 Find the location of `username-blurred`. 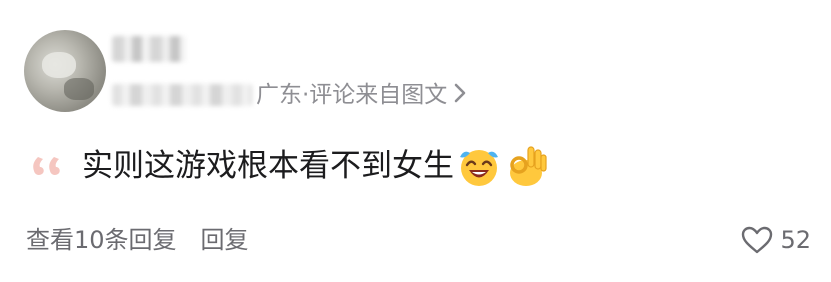

username-blurred is located at coordinates (149, 49).